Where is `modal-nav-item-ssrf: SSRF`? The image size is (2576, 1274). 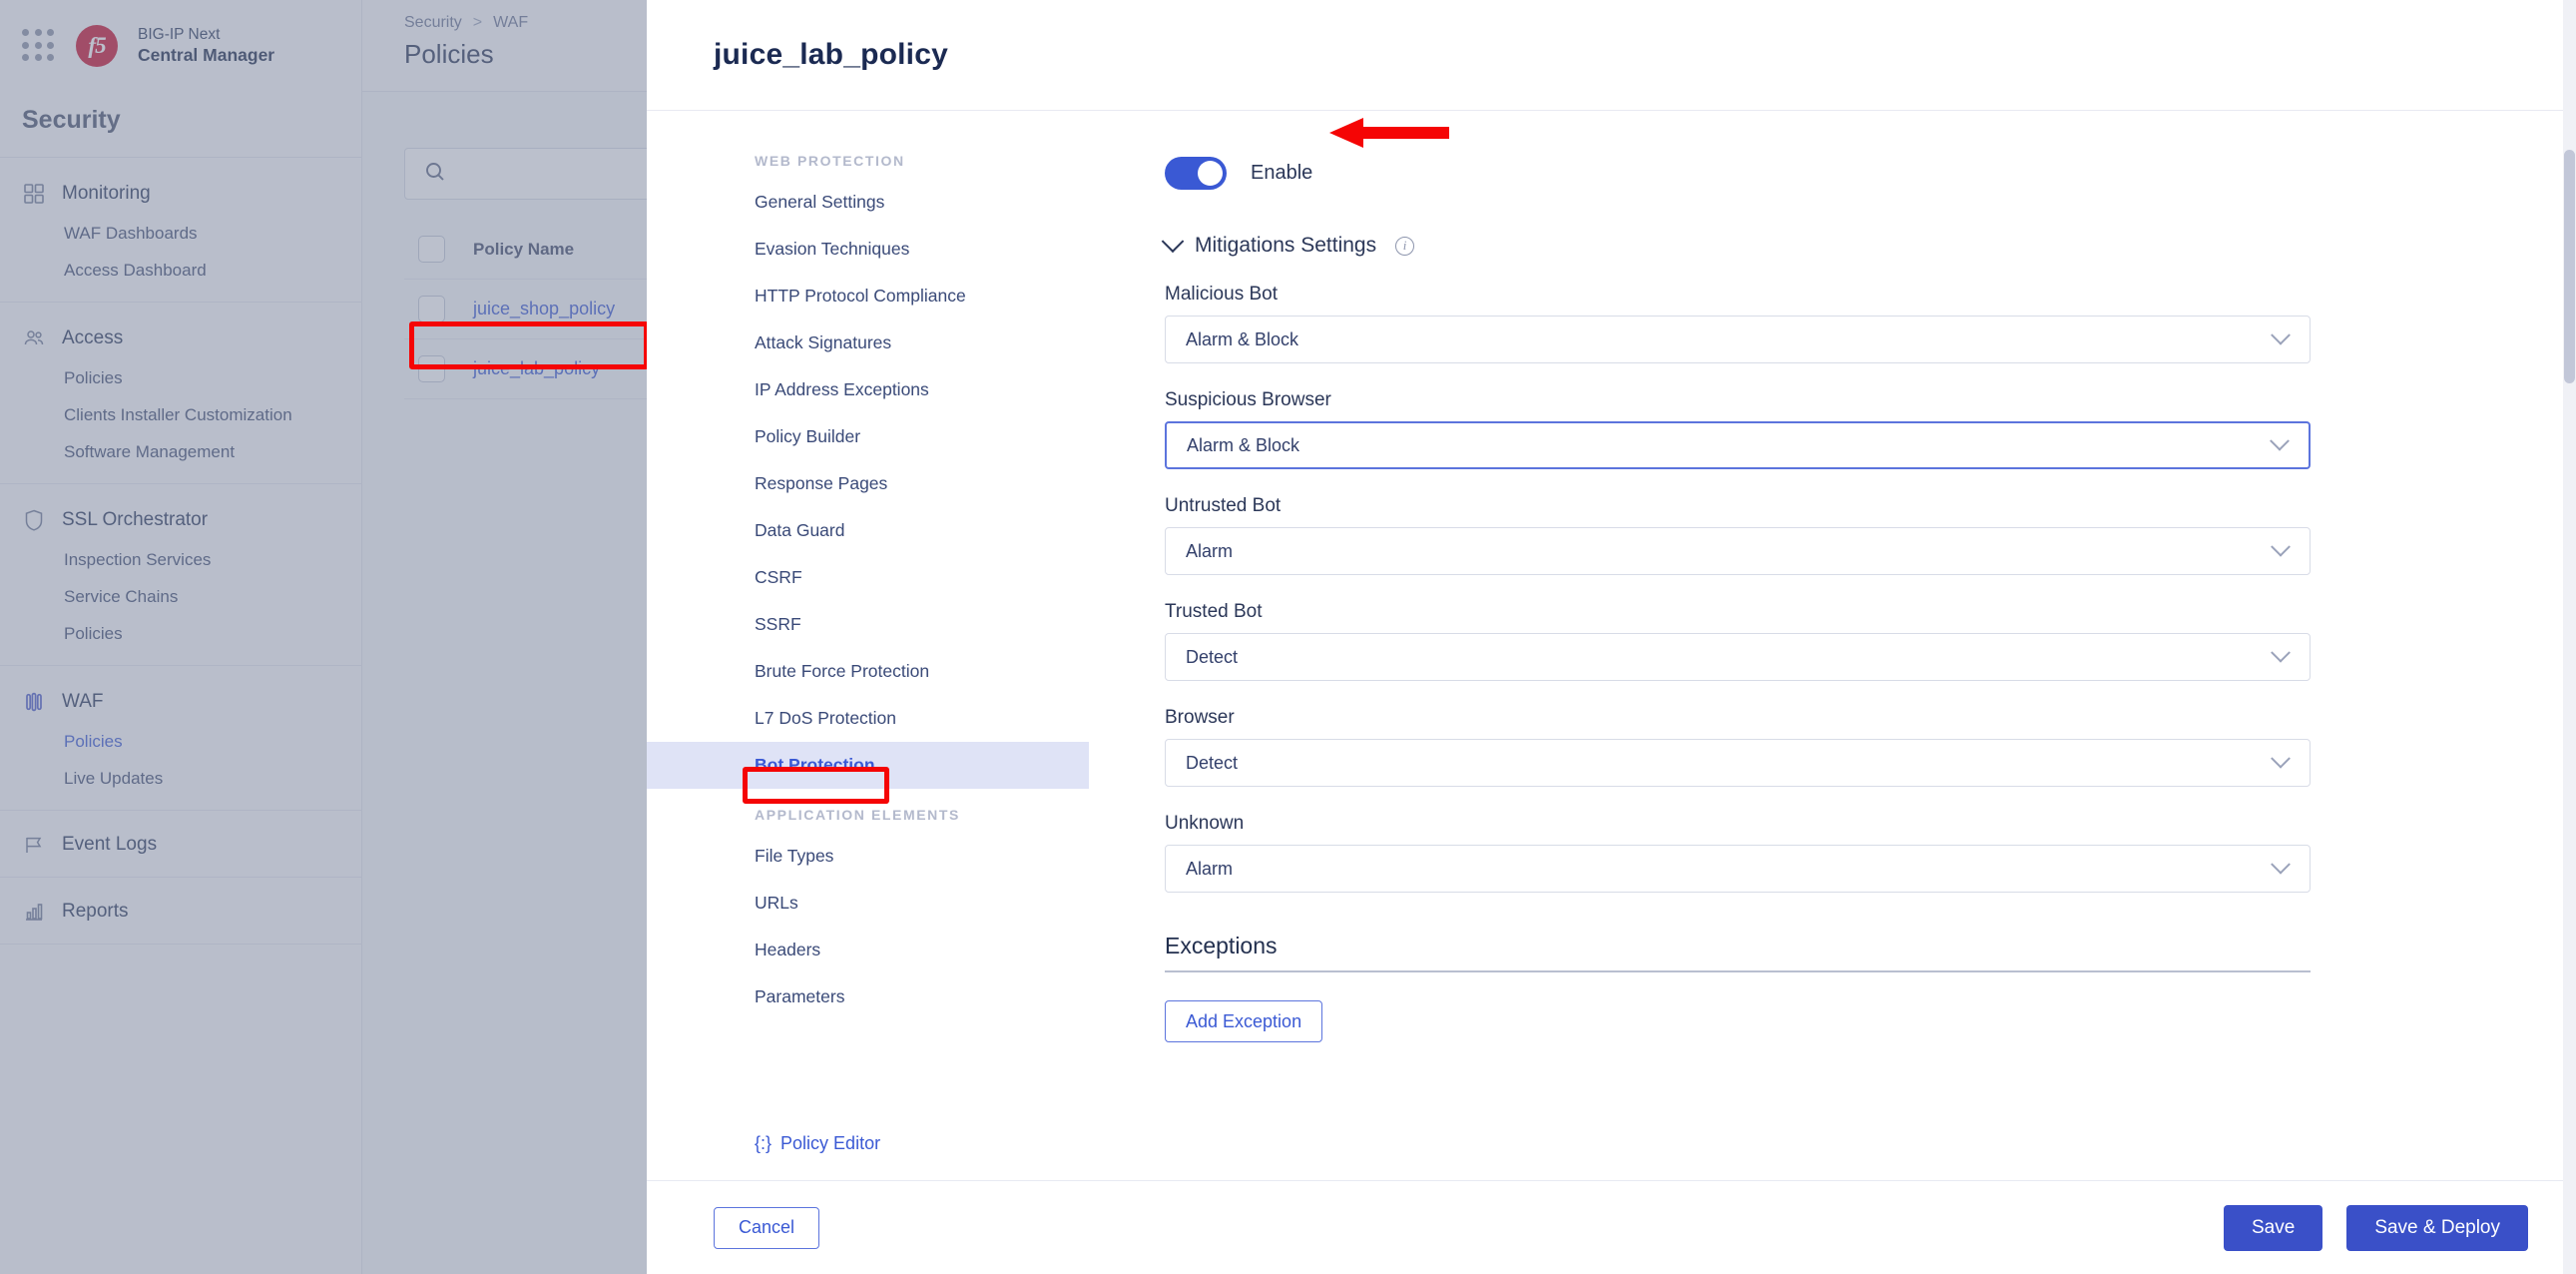 modal-nav-item-ssrf: SSRF is located at coordinates (868, 624).